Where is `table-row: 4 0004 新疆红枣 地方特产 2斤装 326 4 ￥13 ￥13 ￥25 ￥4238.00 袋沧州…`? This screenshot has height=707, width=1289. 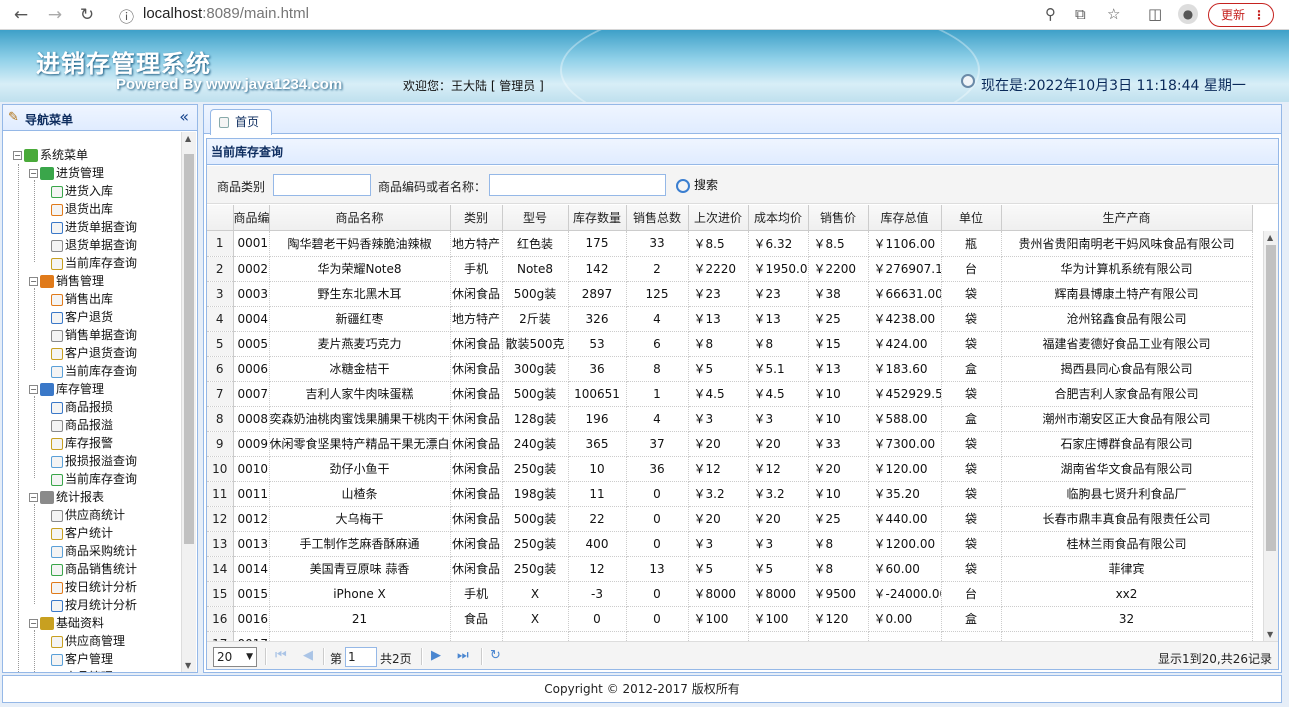 table-row: 4 0004 新疆红枣 地方特产 2斤装 326 4 ￥13 ￥13 ￥25 ￥4238.00 袋沧州… is located at coordinates (730, 319).